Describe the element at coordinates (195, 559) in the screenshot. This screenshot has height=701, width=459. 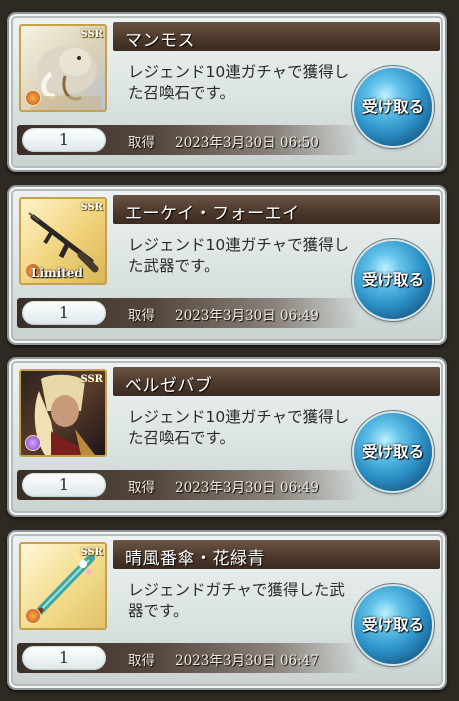
I see `item-name: 晴風番傘・花緑青` at that location.